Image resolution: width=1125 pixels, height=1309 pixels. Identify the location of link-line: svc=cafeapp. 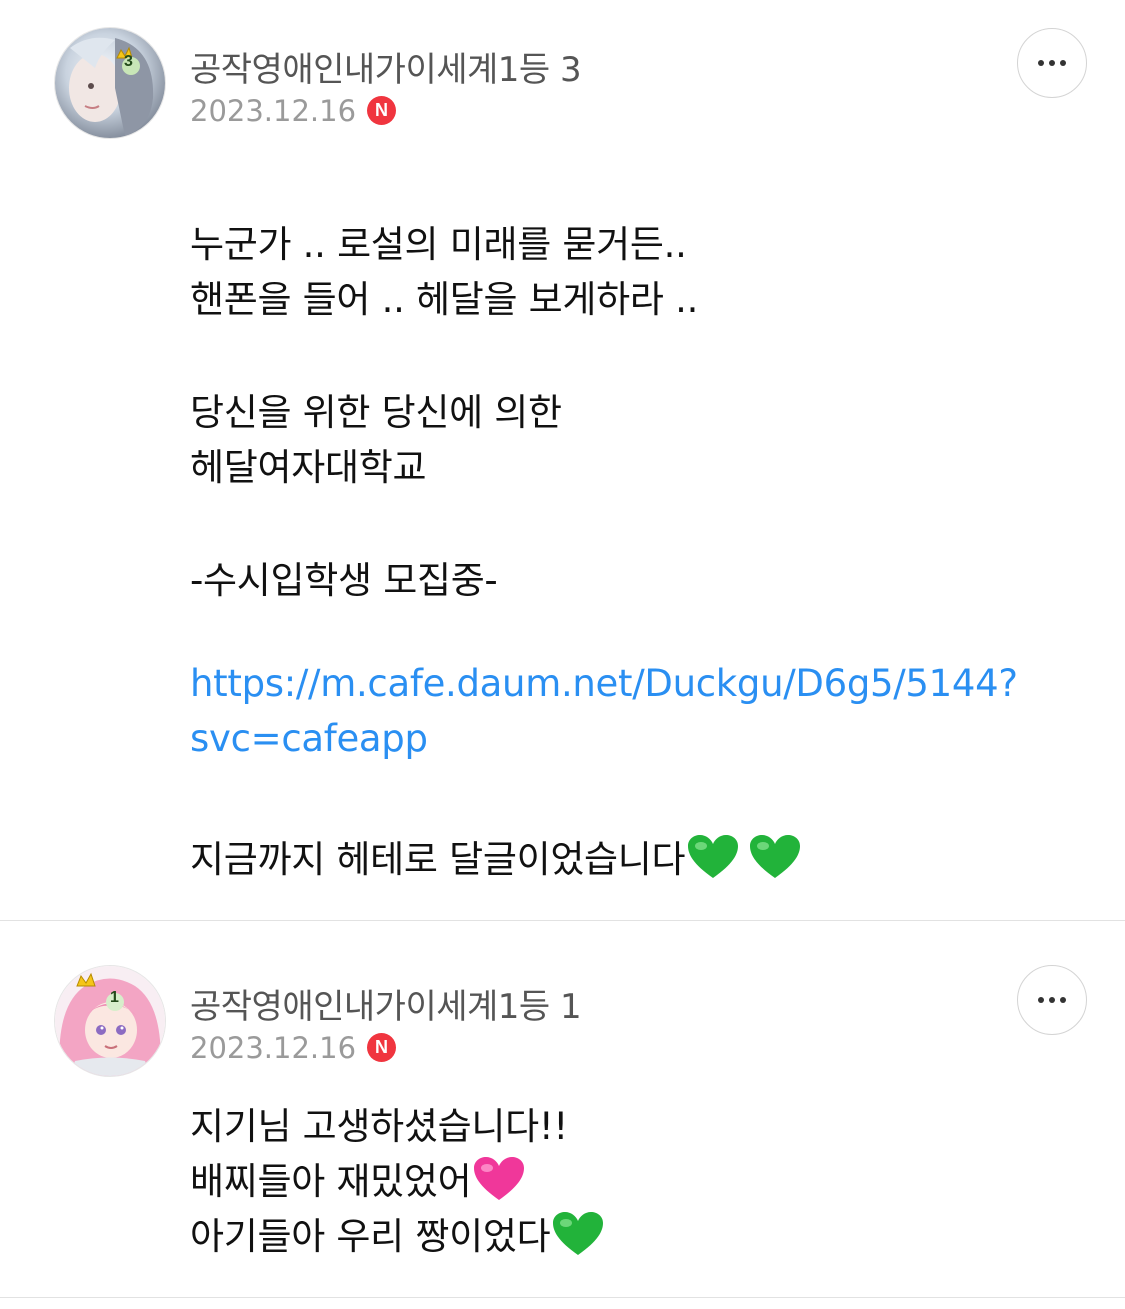
(309, 738).